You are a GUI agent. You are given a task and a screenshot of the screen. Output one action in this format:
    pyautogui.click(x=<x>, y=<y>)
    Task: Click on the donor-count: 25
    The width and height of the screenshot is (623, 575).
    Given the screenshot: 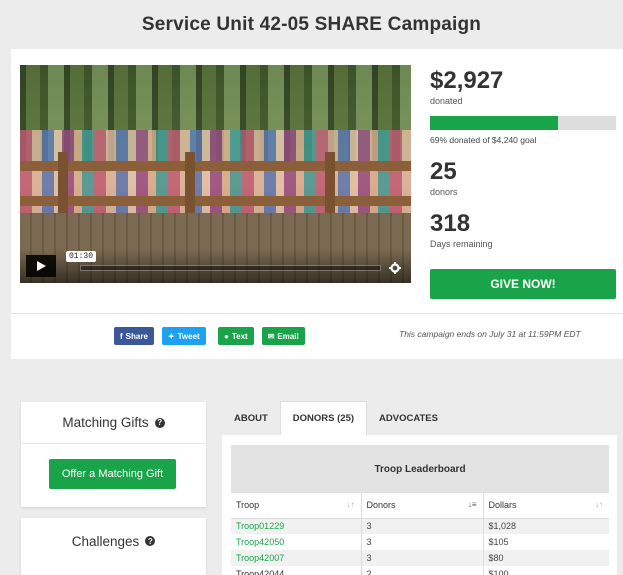 What is the action you would take?
    pyautogui.click(x=443, y=171)
    